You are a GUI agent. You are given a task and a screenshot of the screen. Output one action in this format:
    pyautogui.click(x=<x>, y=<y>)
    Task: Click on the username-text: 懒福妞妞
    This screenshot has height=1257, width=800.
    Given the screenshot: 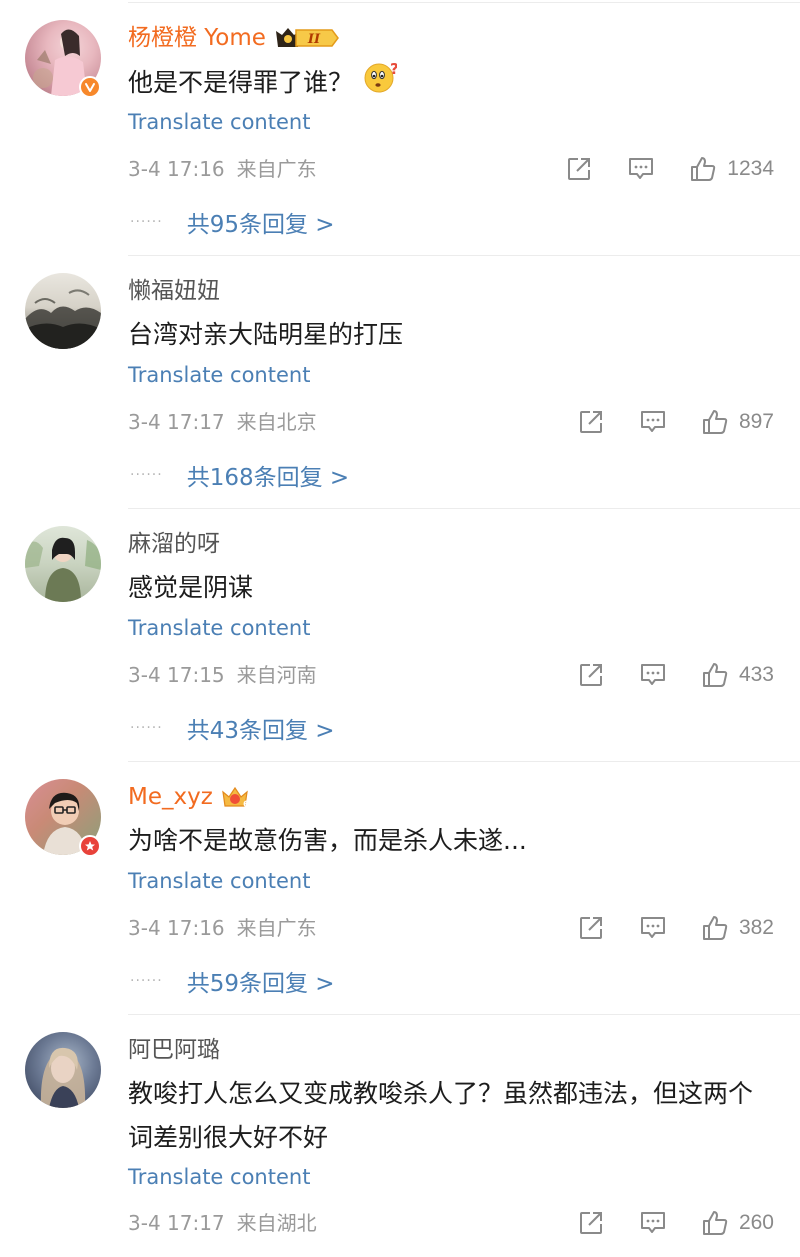 What is the action you would take?
    pyautogui.click(x=174, y=291)
    